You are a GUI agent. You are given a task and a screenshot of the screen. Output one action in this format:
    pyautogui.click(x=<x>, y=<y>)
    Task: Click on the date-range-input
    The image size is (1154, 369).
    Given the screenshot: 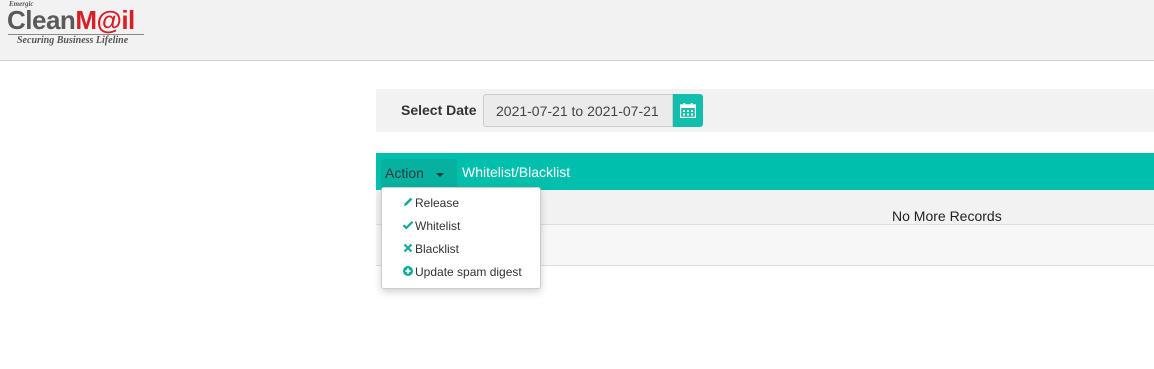 What is the action you would take?
    pyautogui.click(x=578, y=110)
    